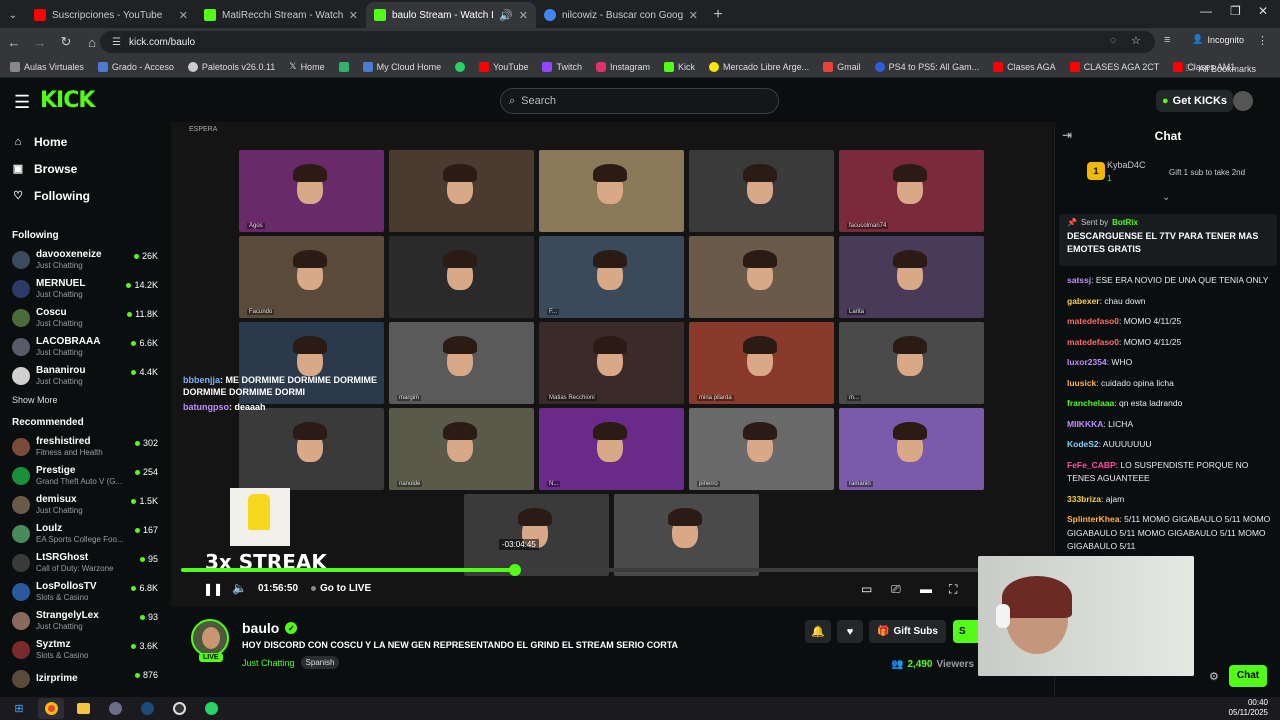 Image resolution: width=1280 pixels, height=720 pixels. Describe the element at coordinates (639, 101) in the screenshot. I see `search-input: ⌕ Search` at that location.